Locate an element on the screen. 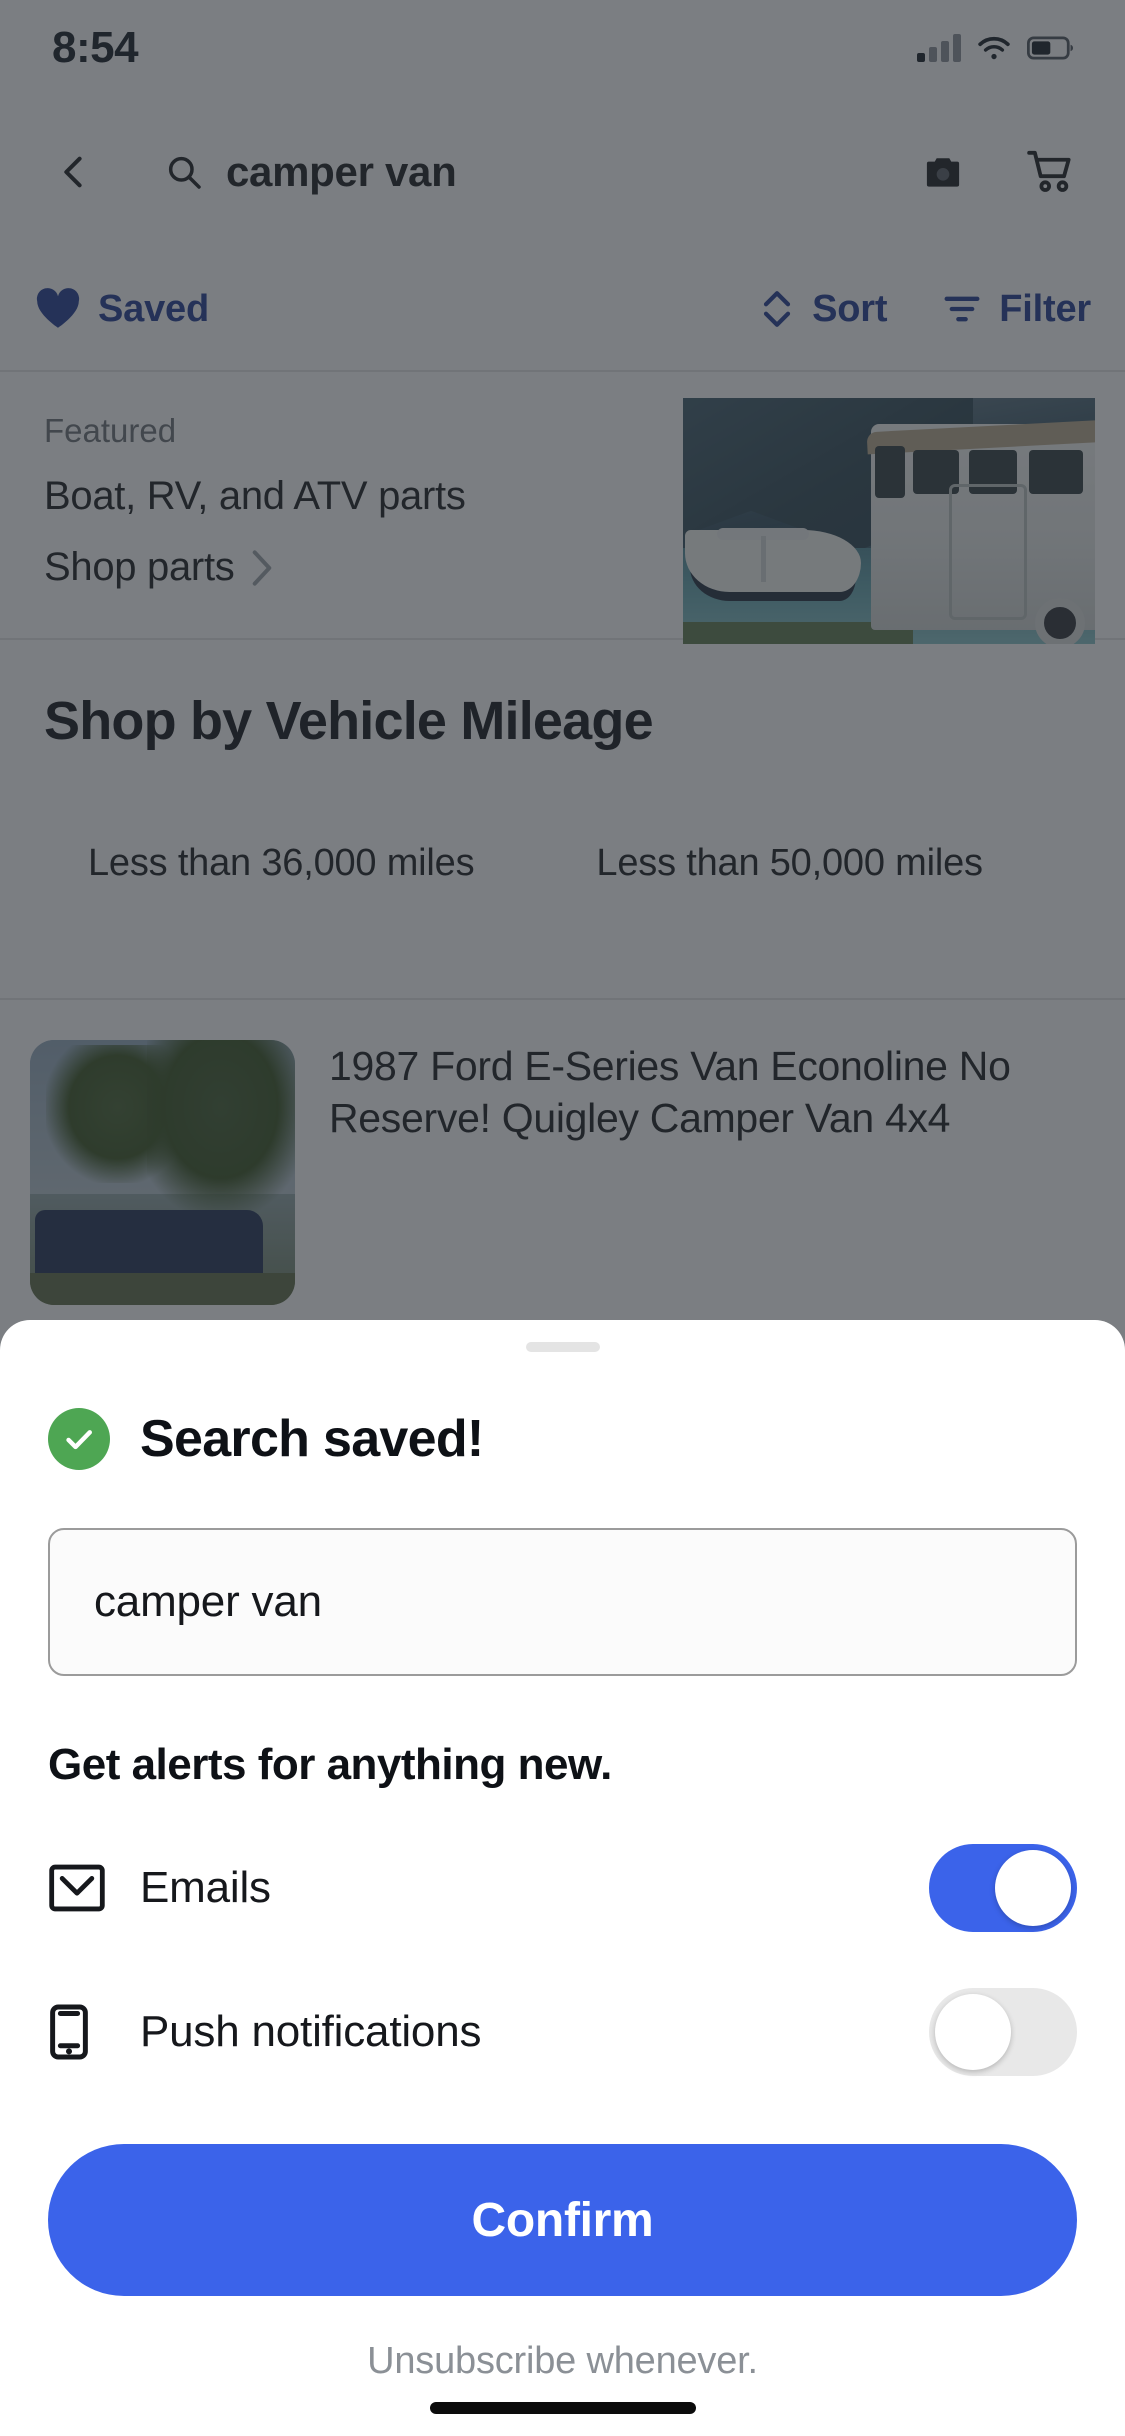  mobile-phone-icon is located at coordinates (81, 2032).